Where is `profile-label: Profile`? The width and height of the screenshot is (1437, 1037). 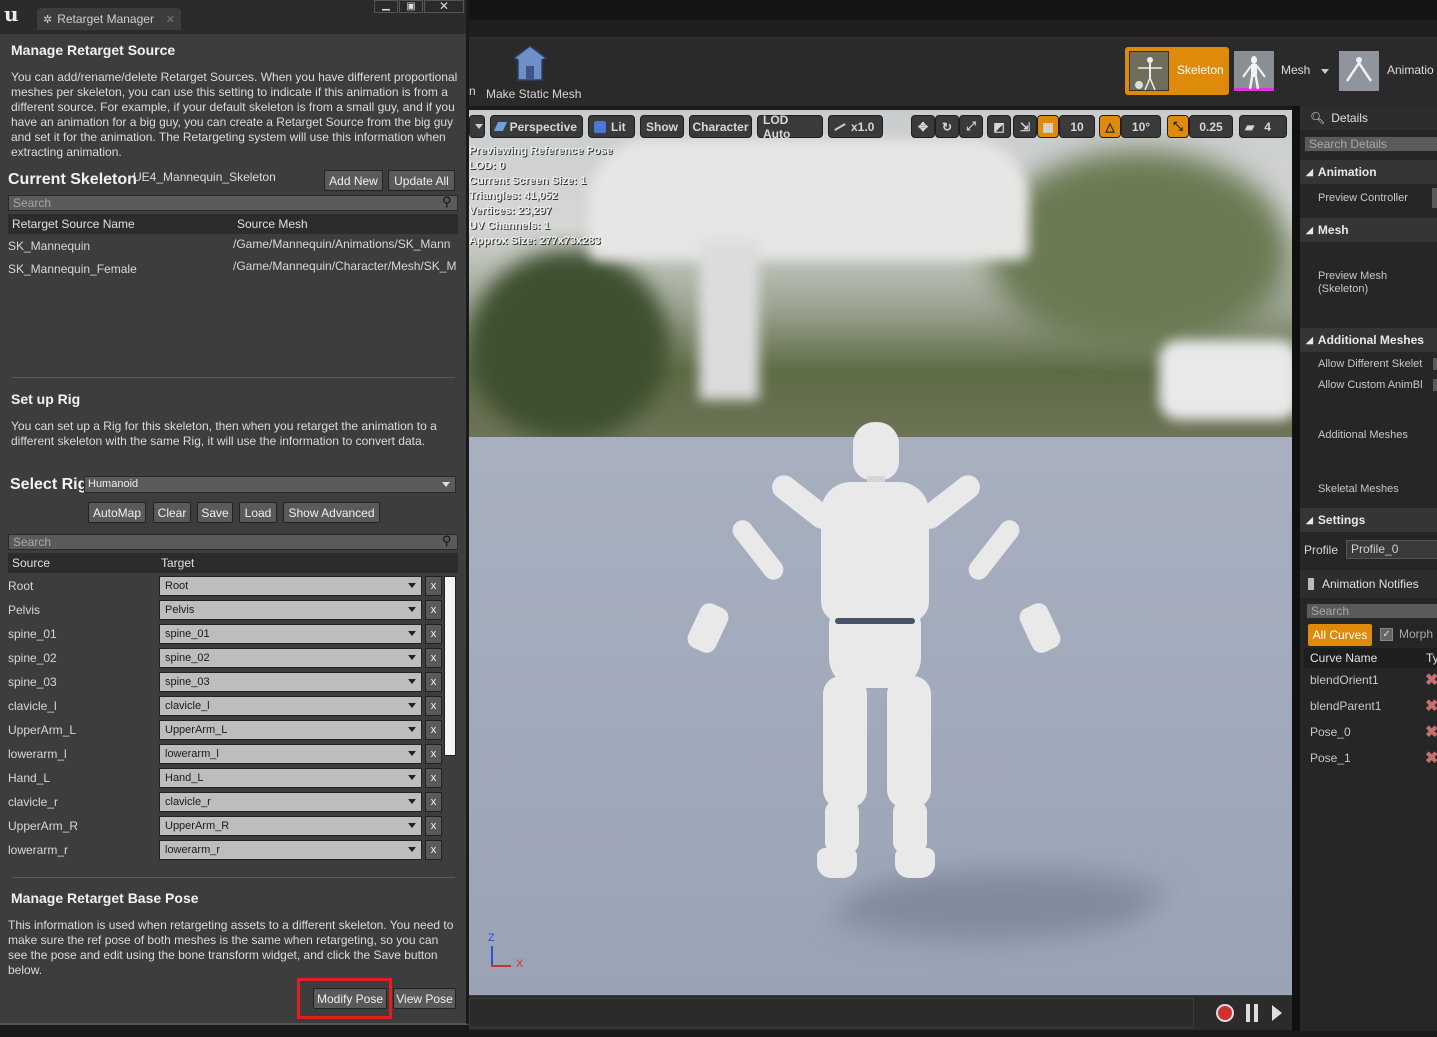 profile-label: Profile is located at coordinates (1321, 550).